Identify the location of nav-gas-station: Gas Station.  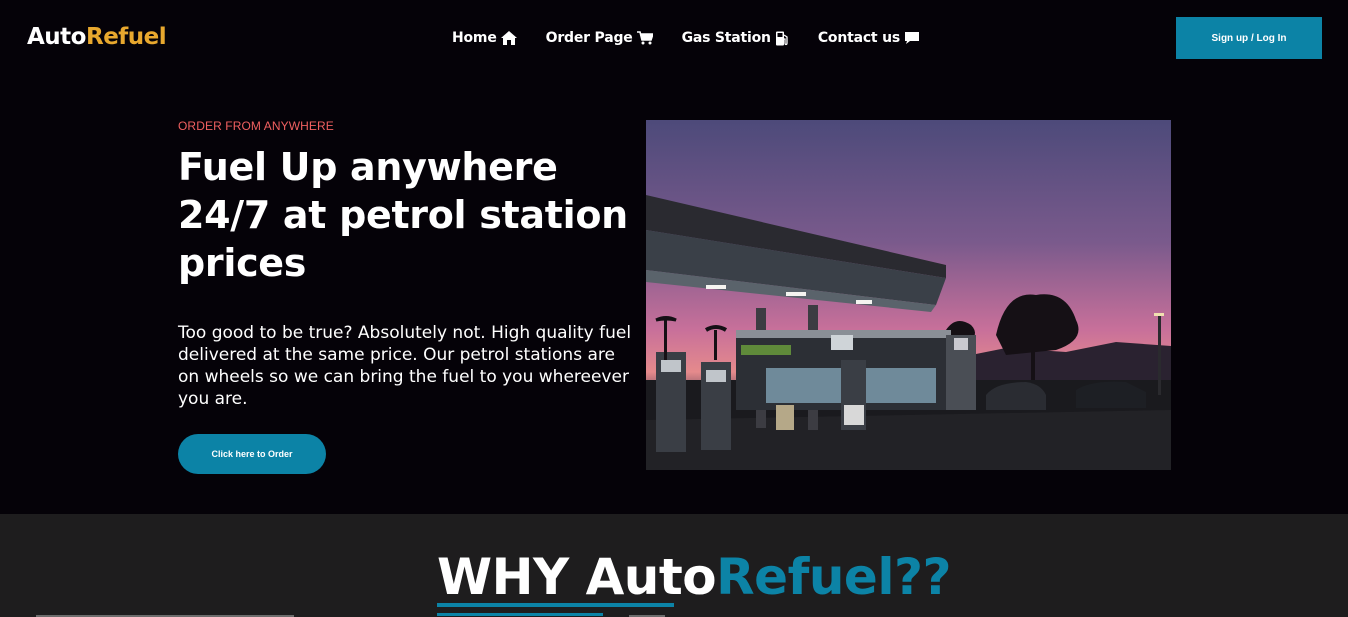
(735, 38).